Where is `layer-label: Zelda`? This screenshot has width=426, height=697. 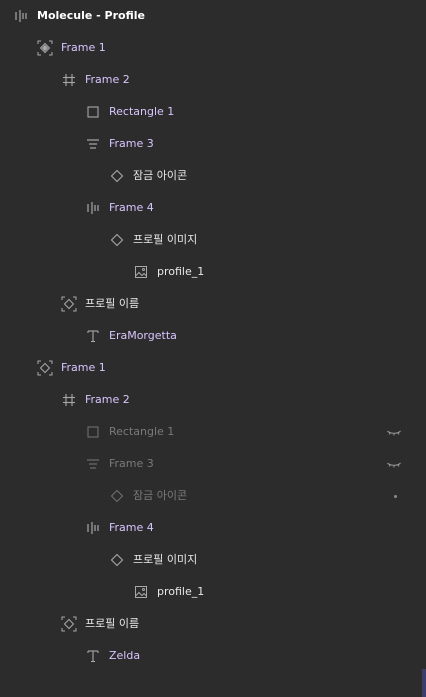 layer-label: Zelda is located at coordinates (125, 655).